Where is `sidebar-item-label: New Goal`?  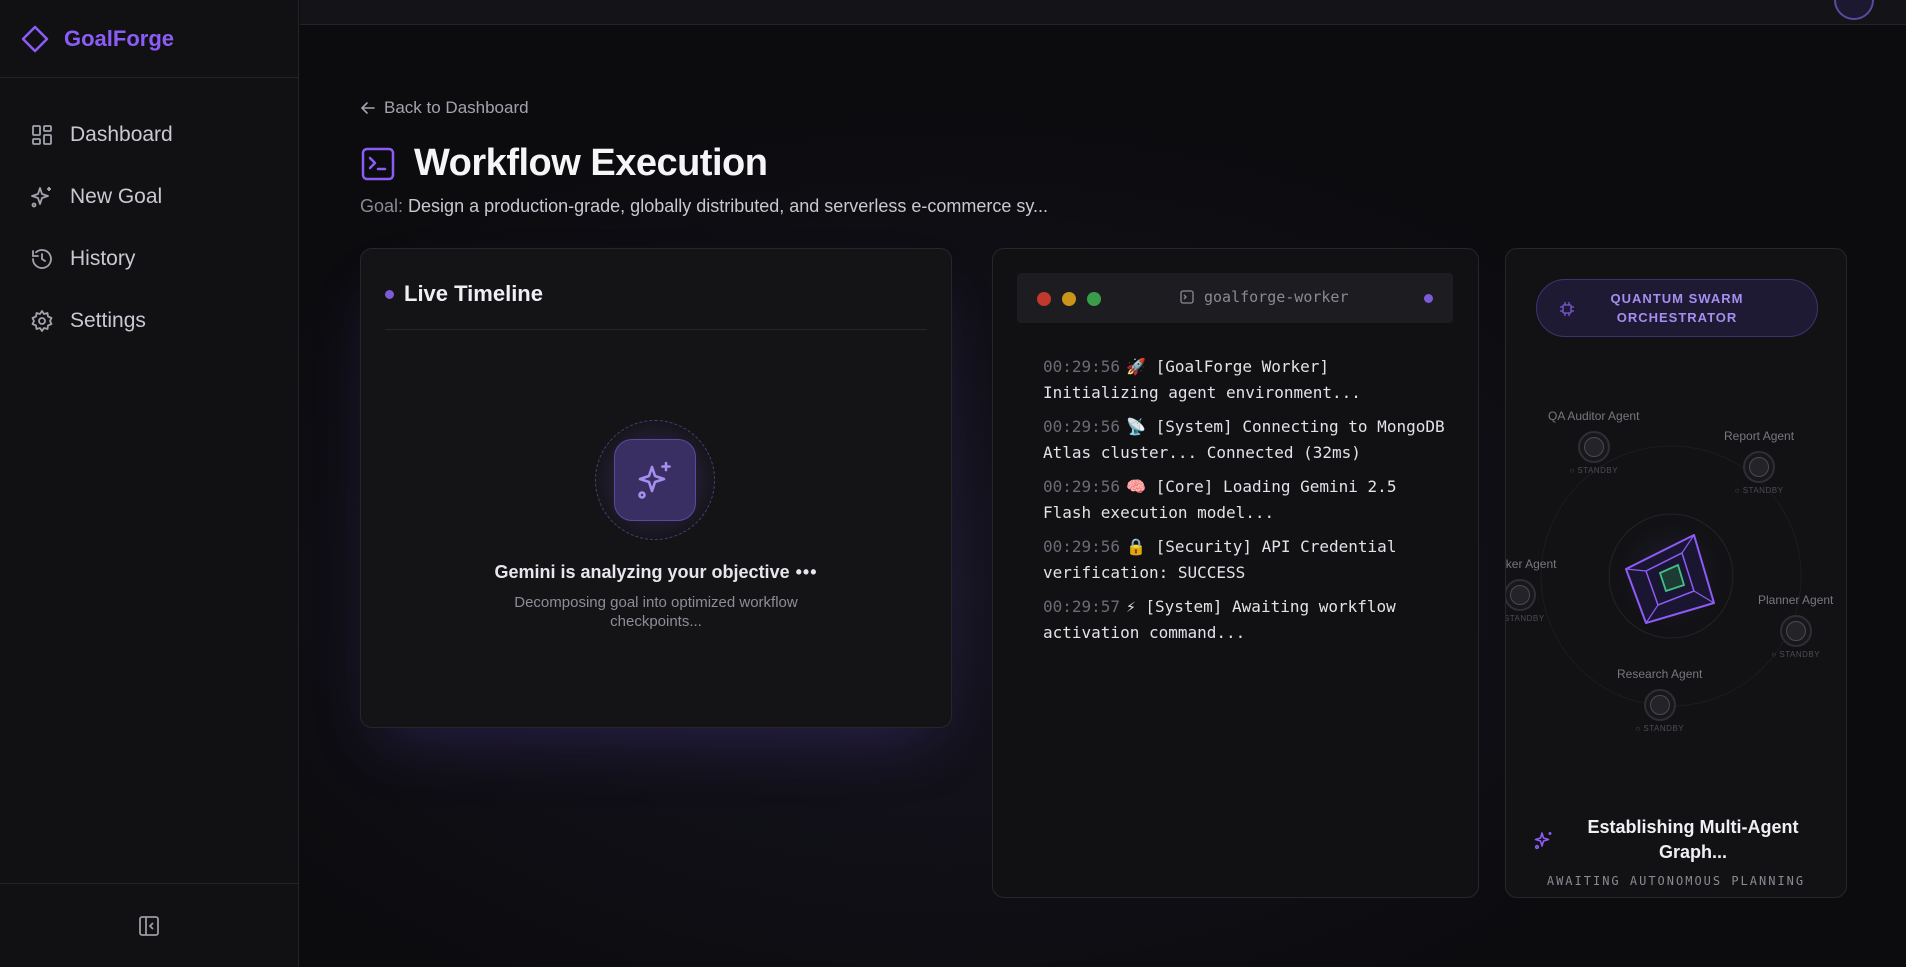 sidebar-item-label: New Goal is located at coordinates (116, 196).